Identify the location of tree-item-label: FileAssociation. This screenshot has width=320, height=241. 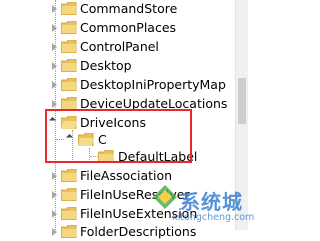
(126, 175).